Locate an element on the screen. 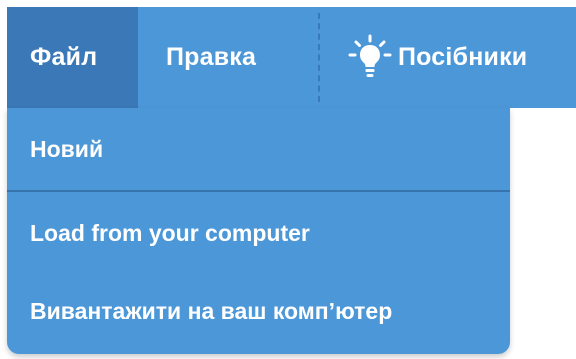  lightbulb-icon is located at coordinates (370, 58).